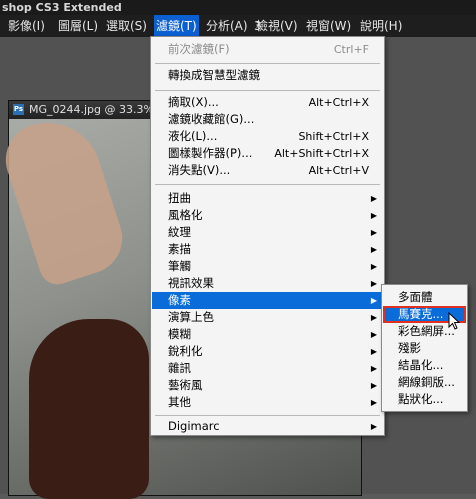 The image size is (476, 499). Describe the element at coordinates (267, 317) in the screenshot. I see `menu-item-render: 演算上色 ▶` at that location.